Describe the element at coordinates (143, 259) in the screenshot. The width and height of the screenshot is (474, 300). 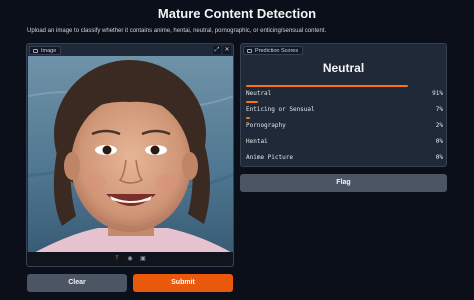
I see `clipboard-icon: ▣` at that location.